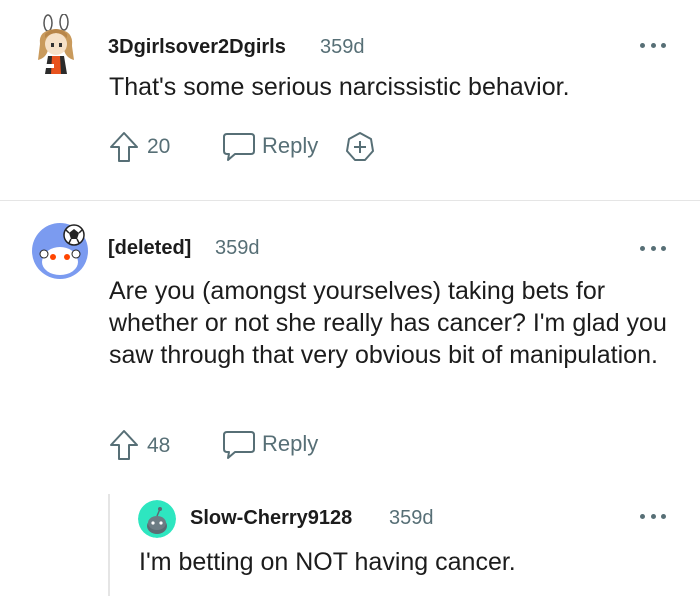 The width and height of the screenshot is (700, 596). What do you see at coordinates (360, 147) in the screenshot?
I see `award-plus-icon` at bounding box center [360, 147].